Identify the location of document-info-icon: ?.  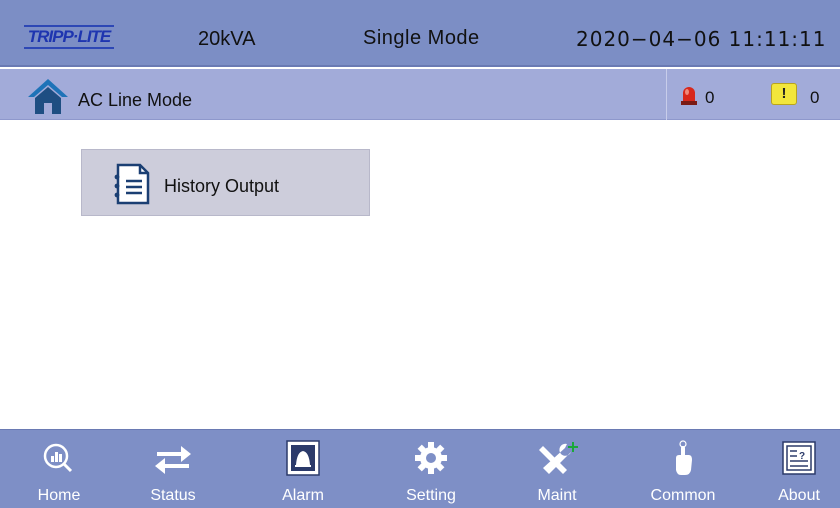
(799, 458).